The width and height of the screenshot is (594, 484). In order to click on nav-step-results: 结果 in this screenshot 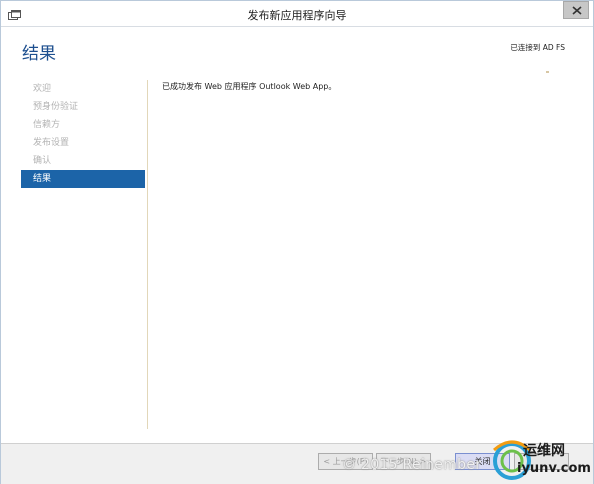, I will do `click(83, 179)`.